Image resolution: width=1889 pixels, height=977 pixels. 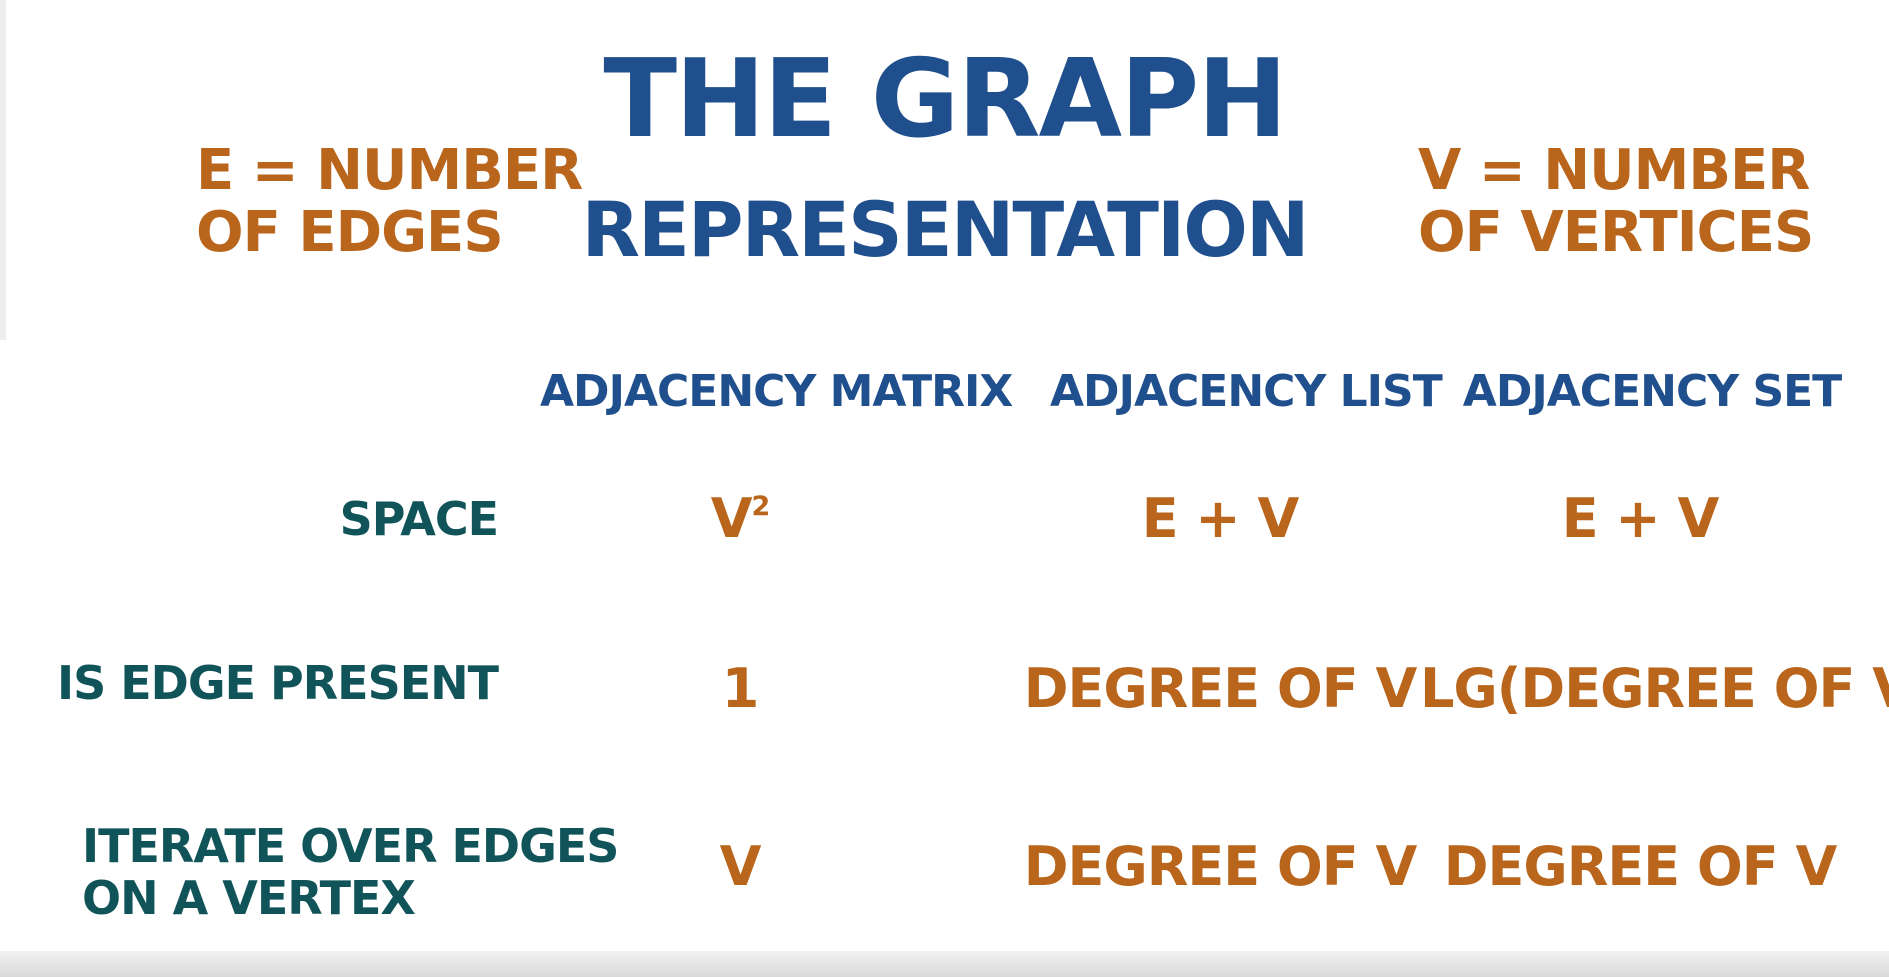 I want to click on vertices-definition: V = NUMBER OF VERTICES, so click(x=1616, y=201).